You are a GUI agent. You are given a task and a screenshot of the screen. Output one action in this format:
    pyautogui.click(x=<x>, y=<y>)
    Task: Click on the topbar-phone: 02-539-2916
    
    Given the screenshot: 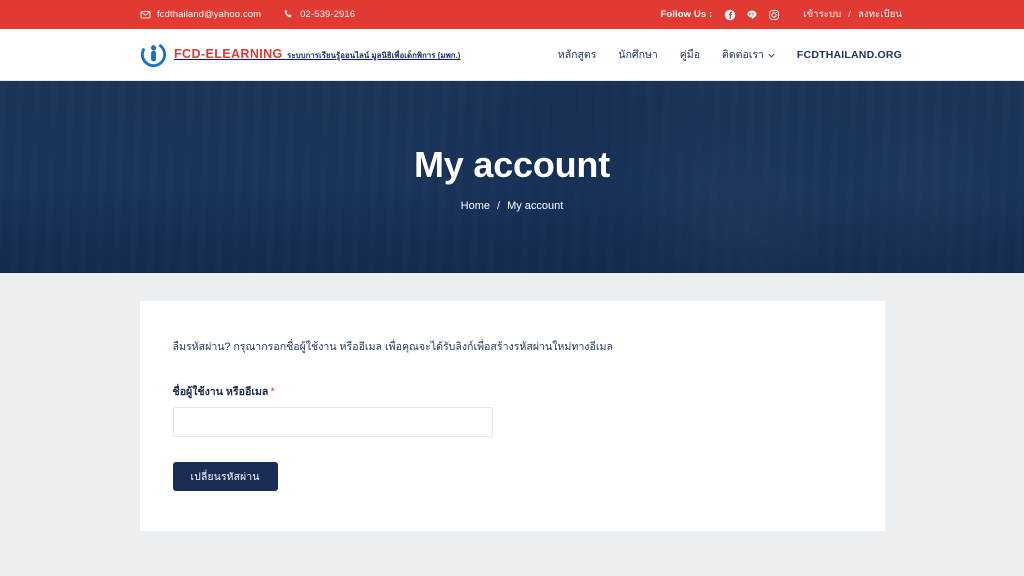 What is the action you would take?
    pyautogui.click(x=319, y=14)
    